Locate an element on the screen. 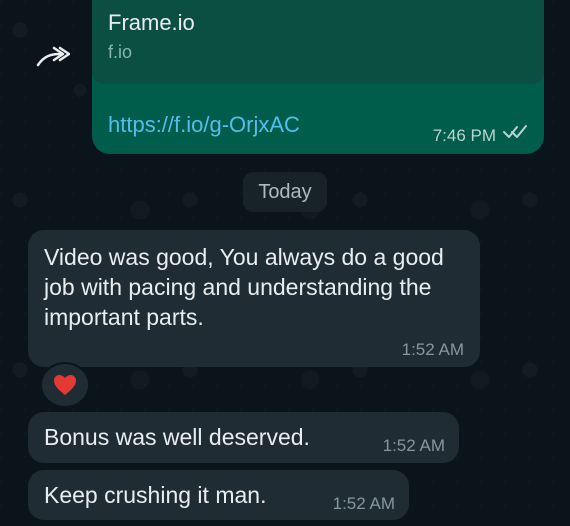  incoming-message: Bonus was well deserved. 1:52 AM is located at coordinates (243, 437).